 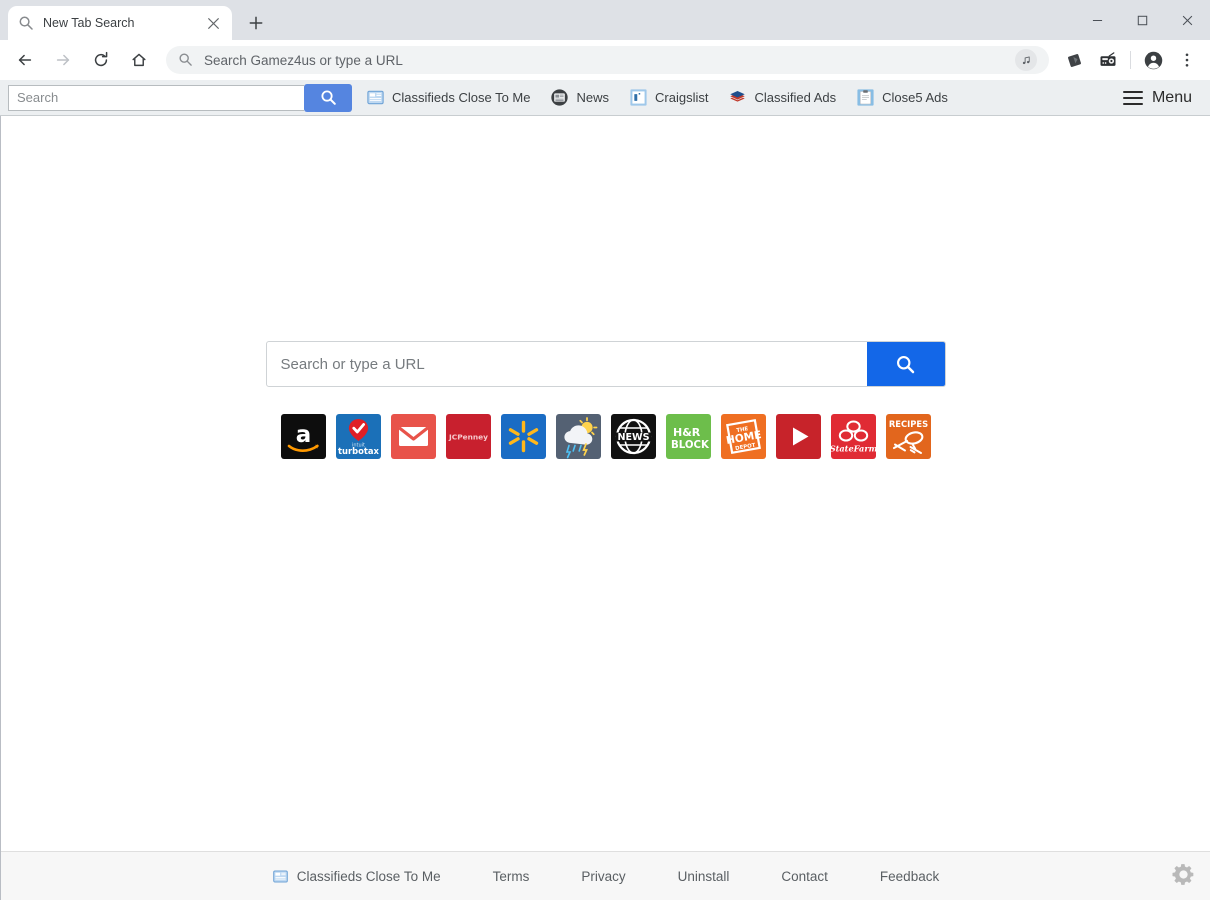 I want to click on extbar-link-classified-ads: Classified Ads, so click(x=782, y=97).